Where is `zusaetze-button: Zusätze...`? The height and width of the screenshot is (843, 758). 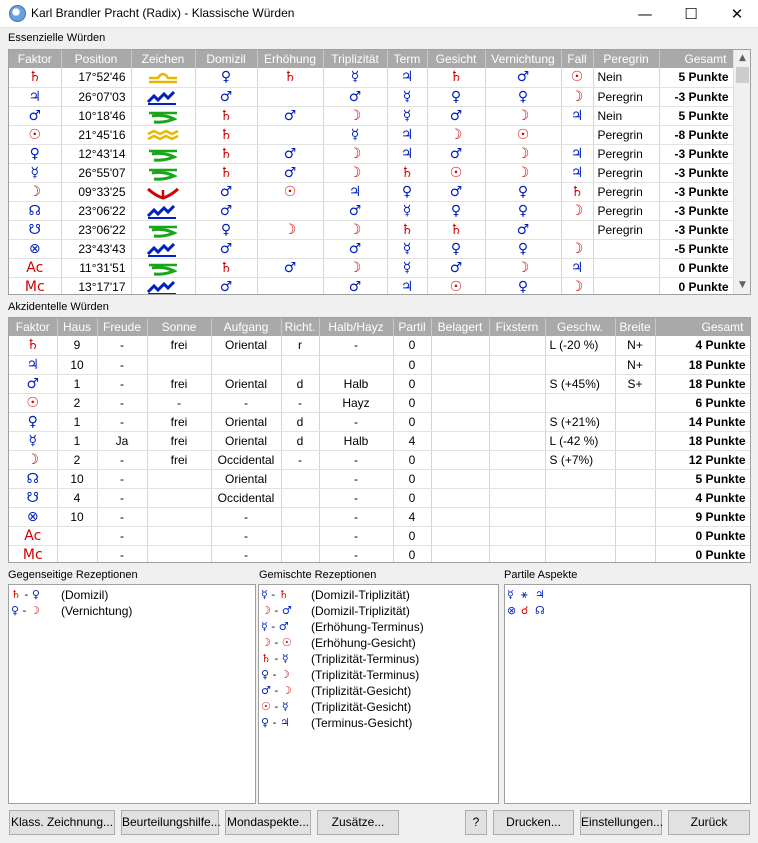 zusaetze-button: Zusätze... is located at coordinates (358, 822).